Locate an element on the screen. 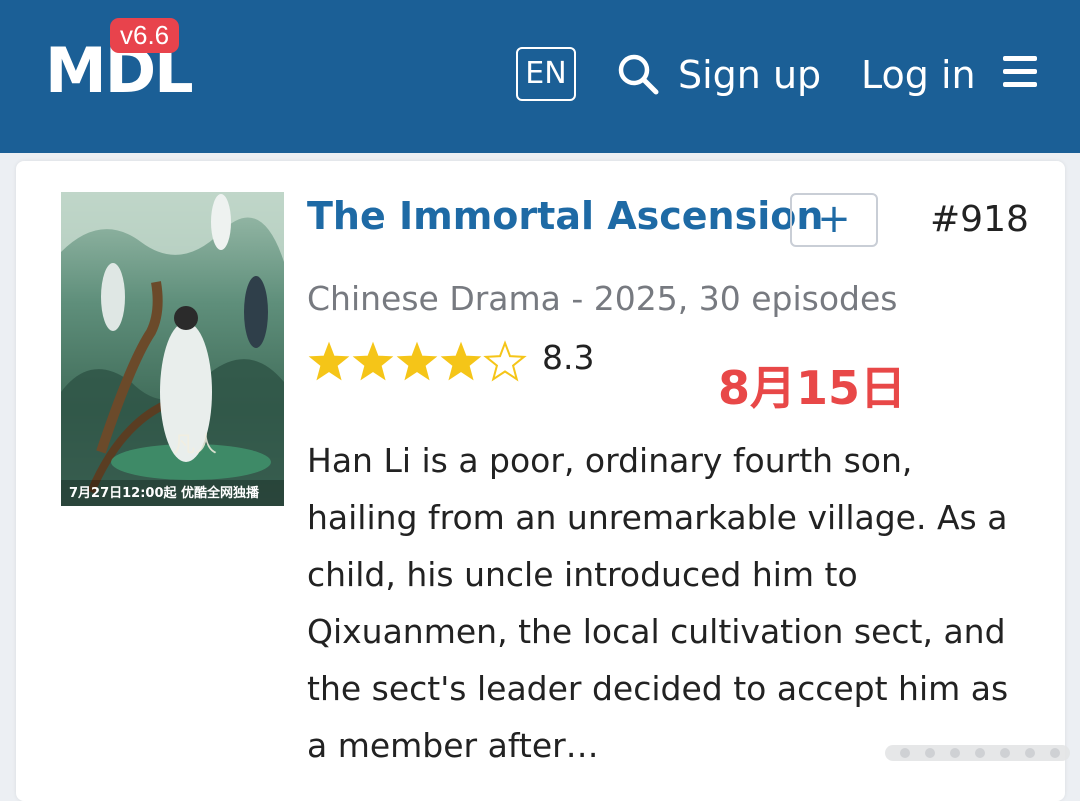 This screenshot has height=801, width=1080. rating-score: 8.3 is located at coordinates (568, 357).